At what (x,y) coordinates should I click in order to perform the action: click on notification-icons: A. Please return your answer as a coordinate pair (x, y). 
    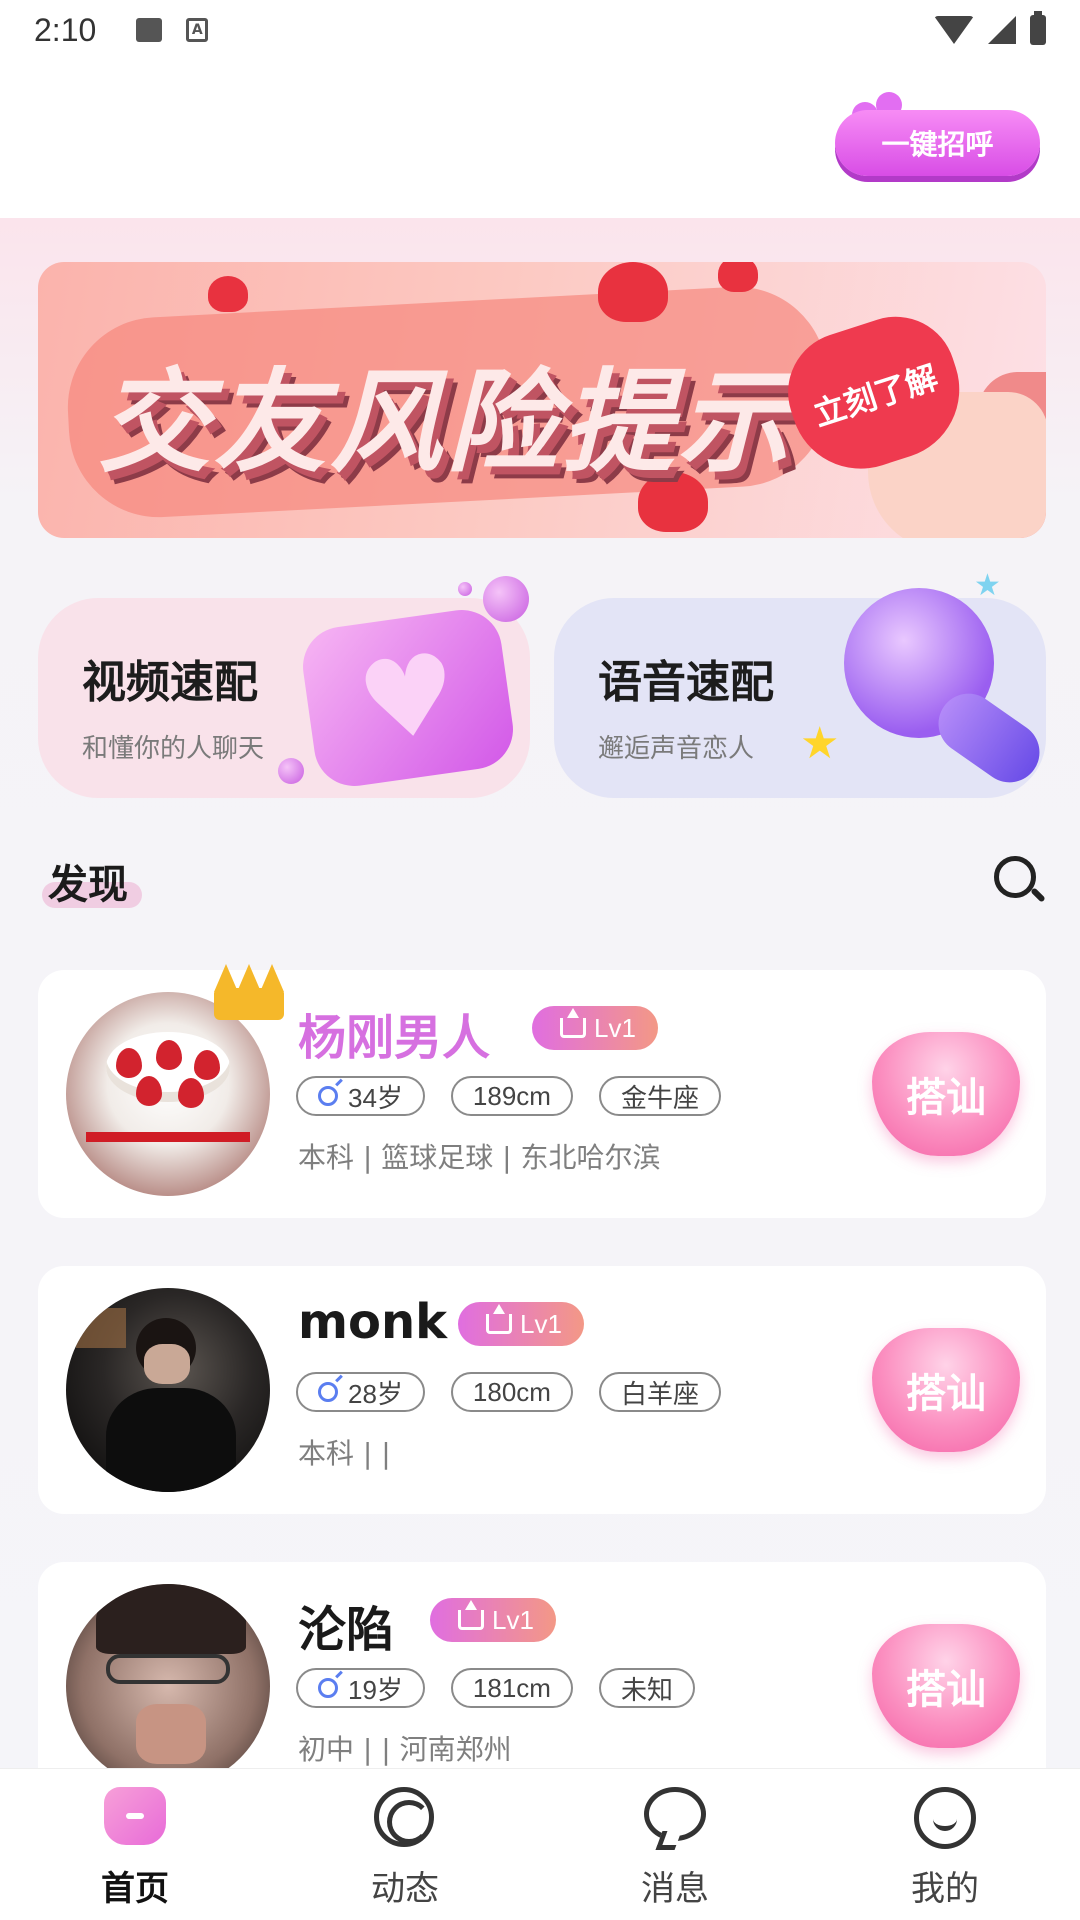
    Looking at the image, I should click on (172, 30).